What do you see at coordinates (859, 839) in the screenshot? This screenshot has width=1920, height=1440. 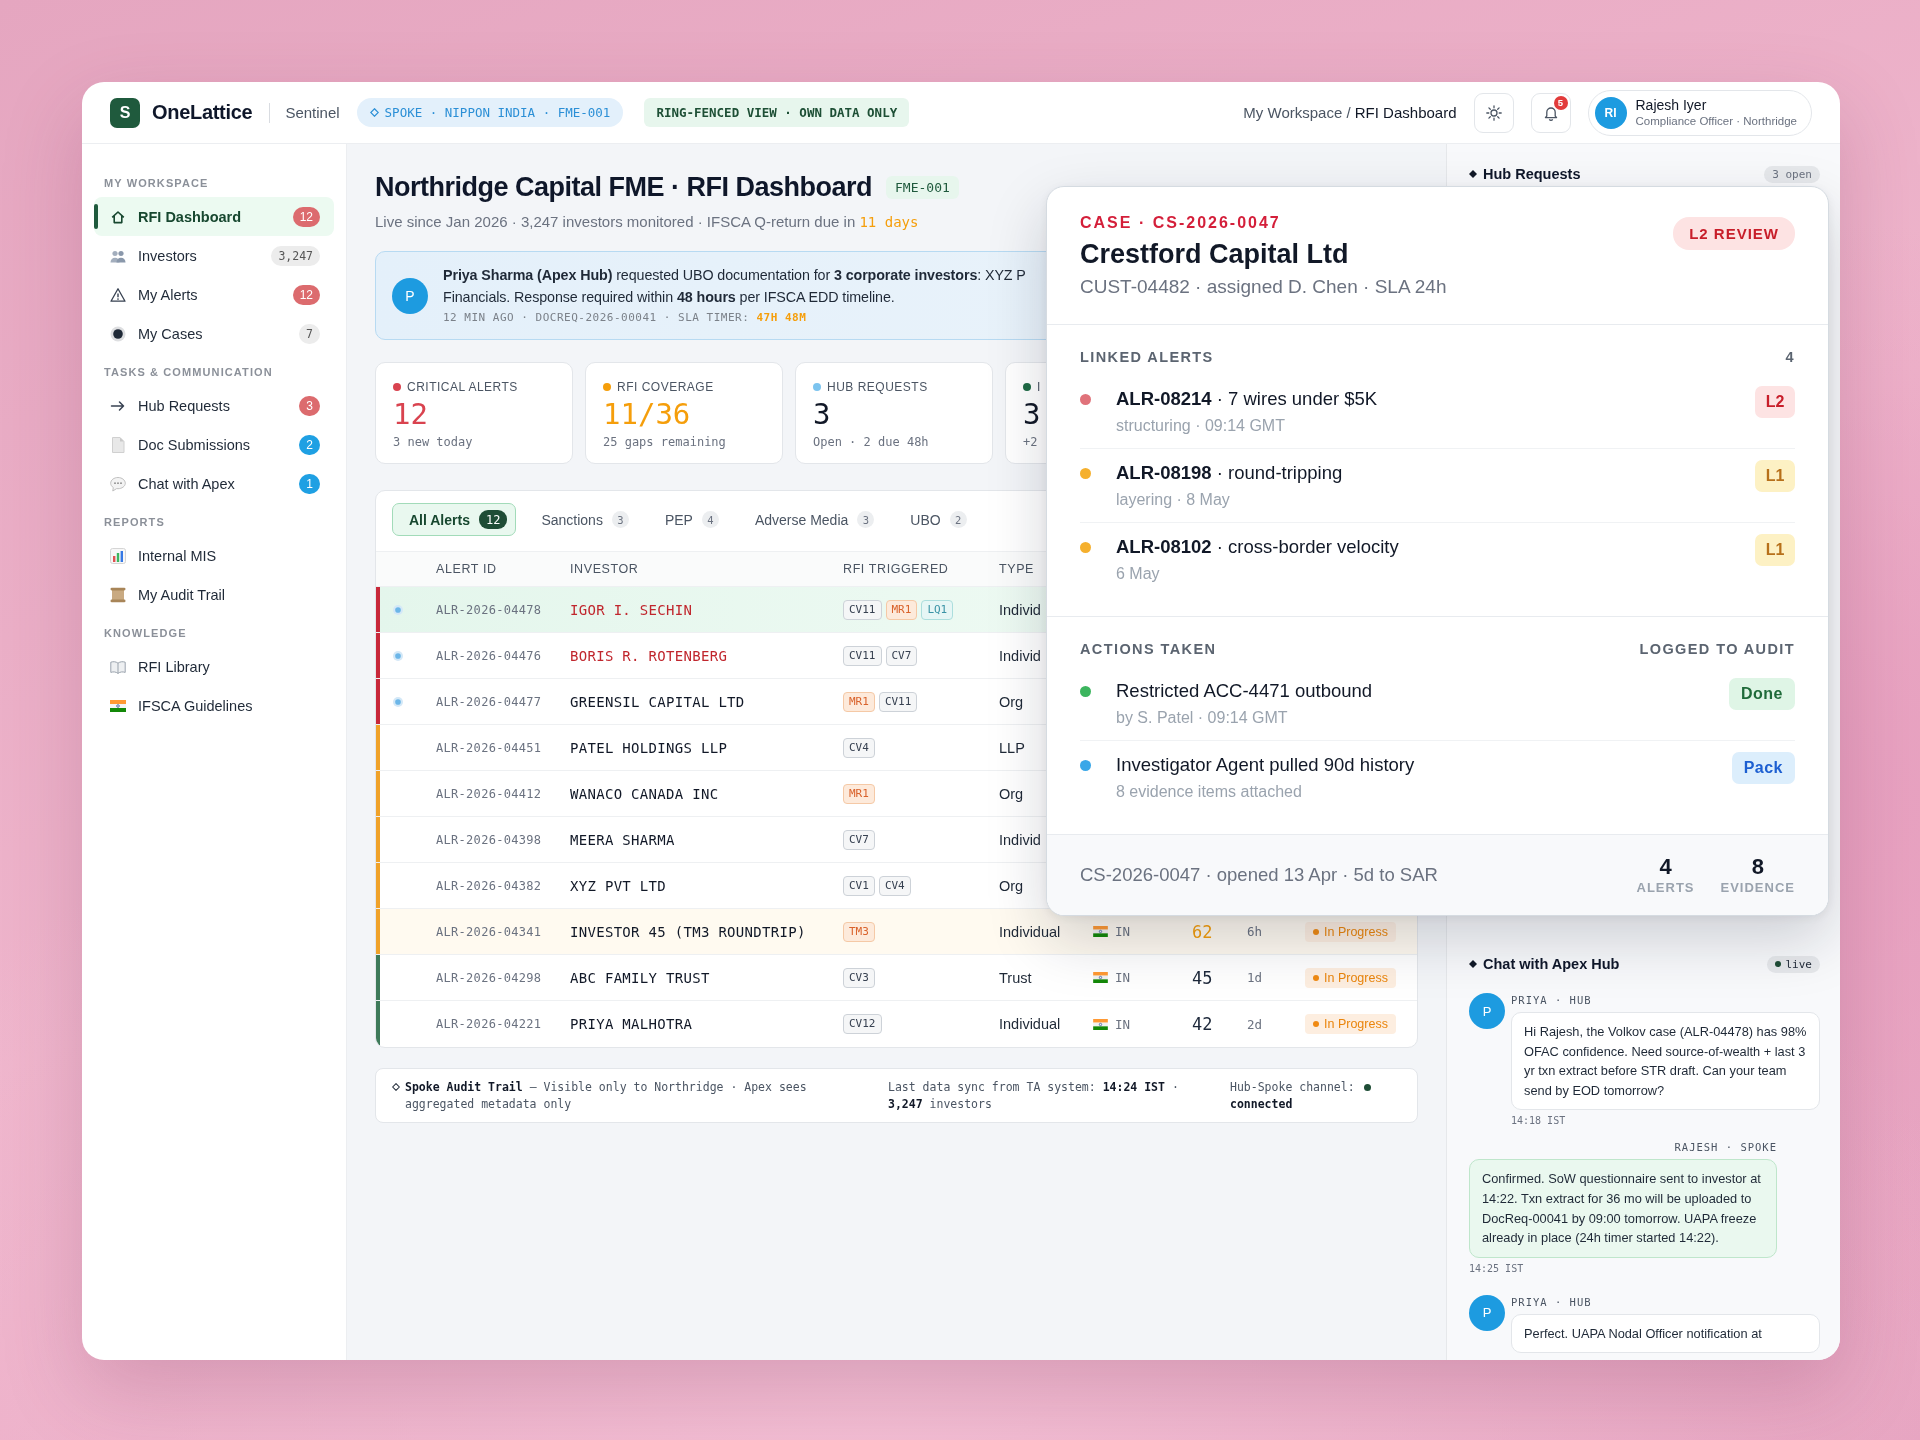 I see `rfi-code-tag: CV7` at bounding box center [859, 839].